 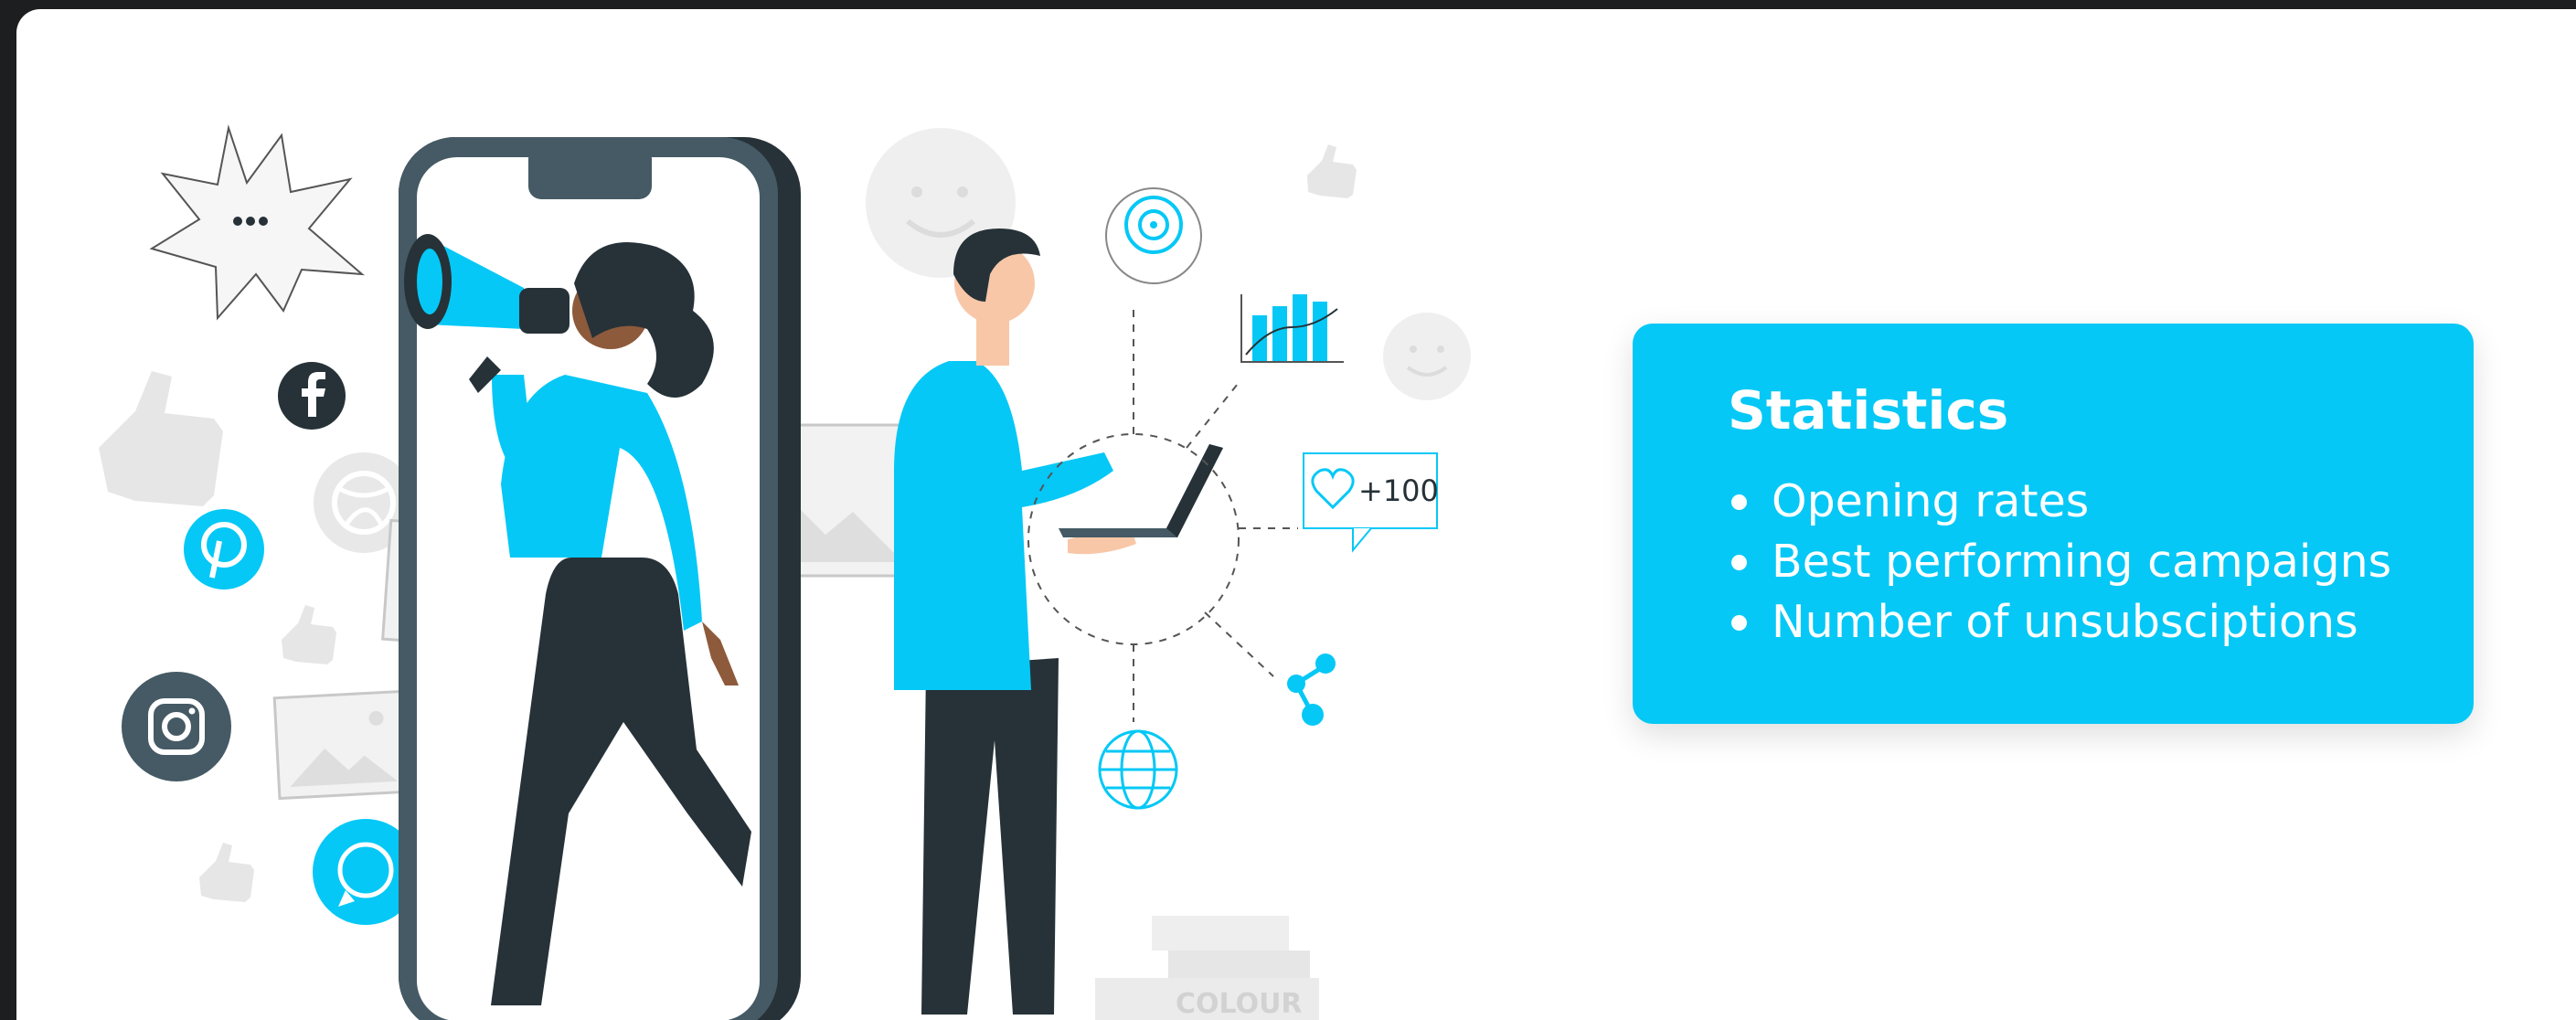 What do you see at coordinates (1931, 501) in the screenshot?
I see `list-item-label: Opening rates` at bounding box center [1931, 501].